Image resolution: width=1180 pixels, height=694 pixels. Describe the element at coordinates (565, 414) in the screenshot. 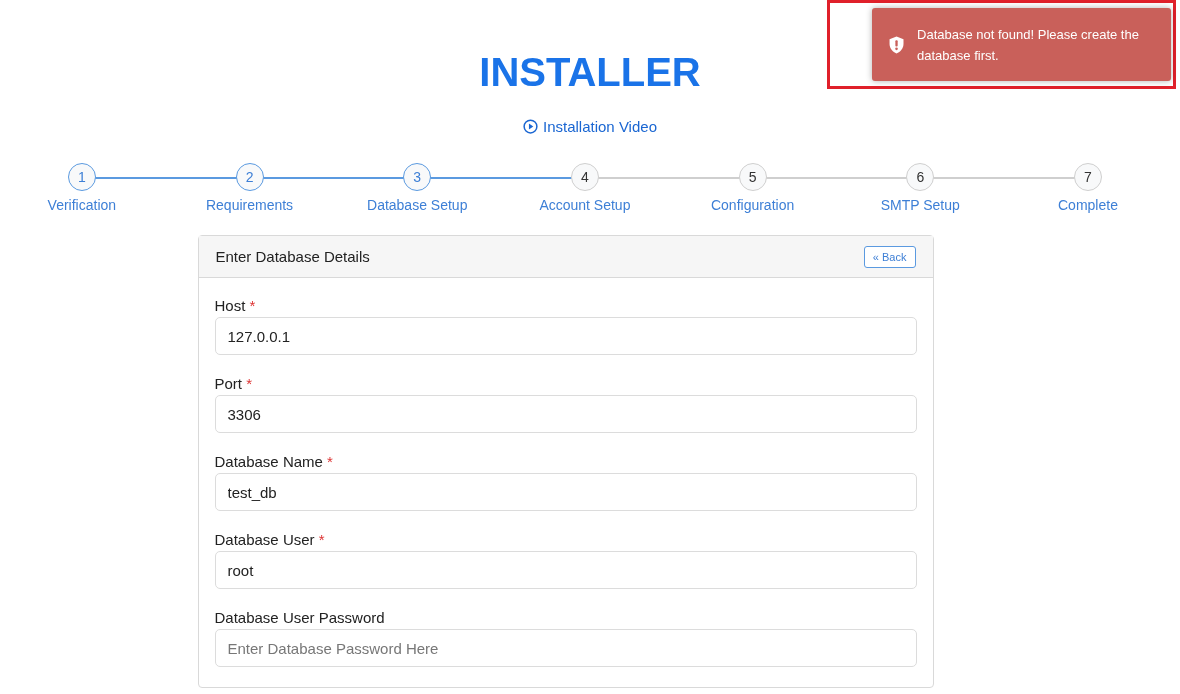

I see `input-field: 3306` at that location.